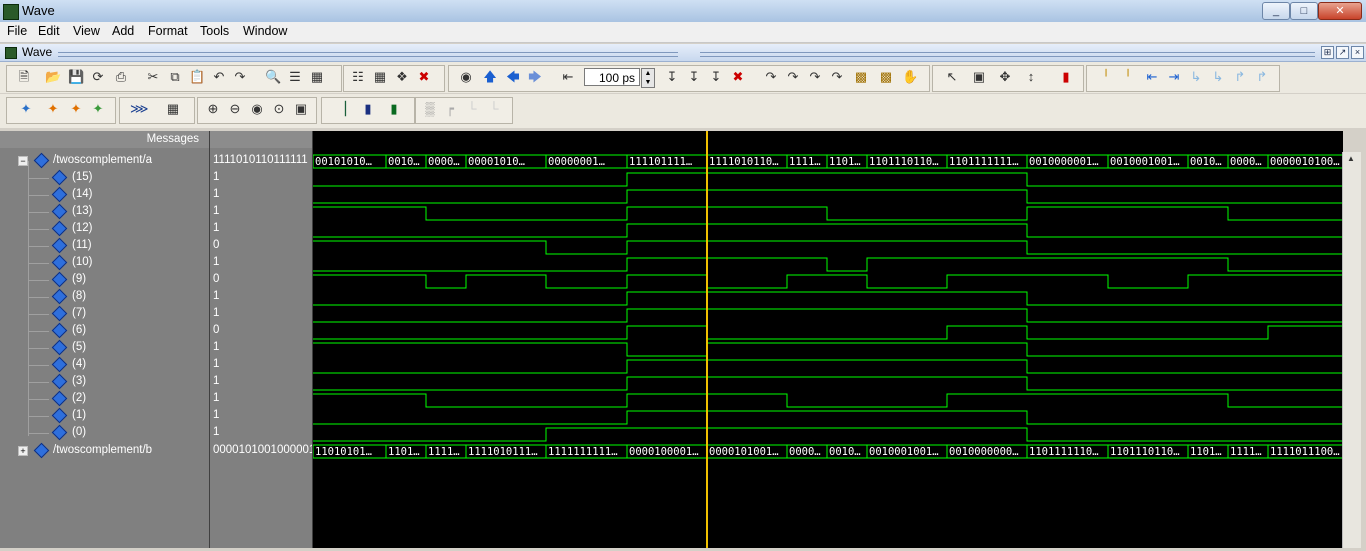 This screenshot has width=1366, height=551. What do you see at coordinates (535, 77) in the screenshot?
I see `arrow-right-icon: 🡆` at bounding box center [535, 77].